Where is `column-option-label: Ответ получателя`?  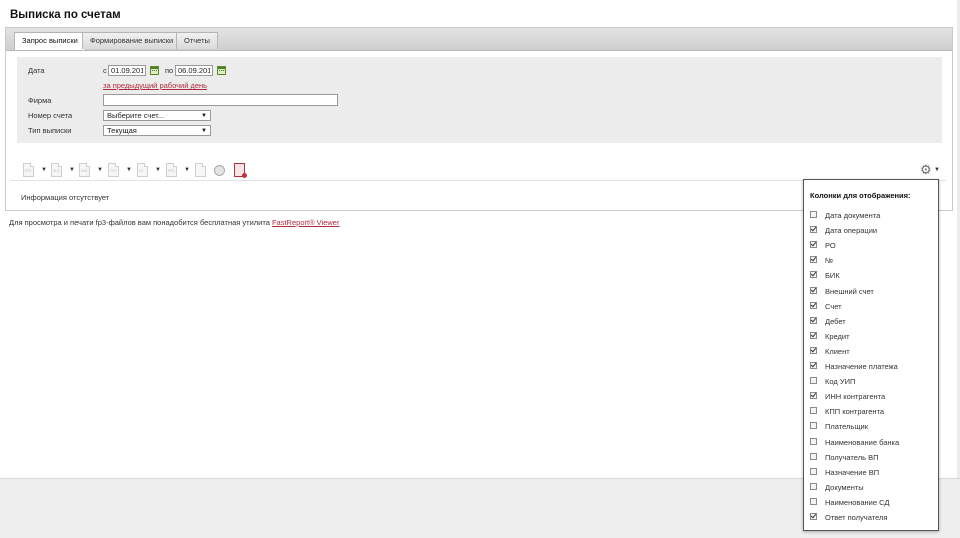 column-option-label: Ответ получателя is located at coordinates (856, 517).